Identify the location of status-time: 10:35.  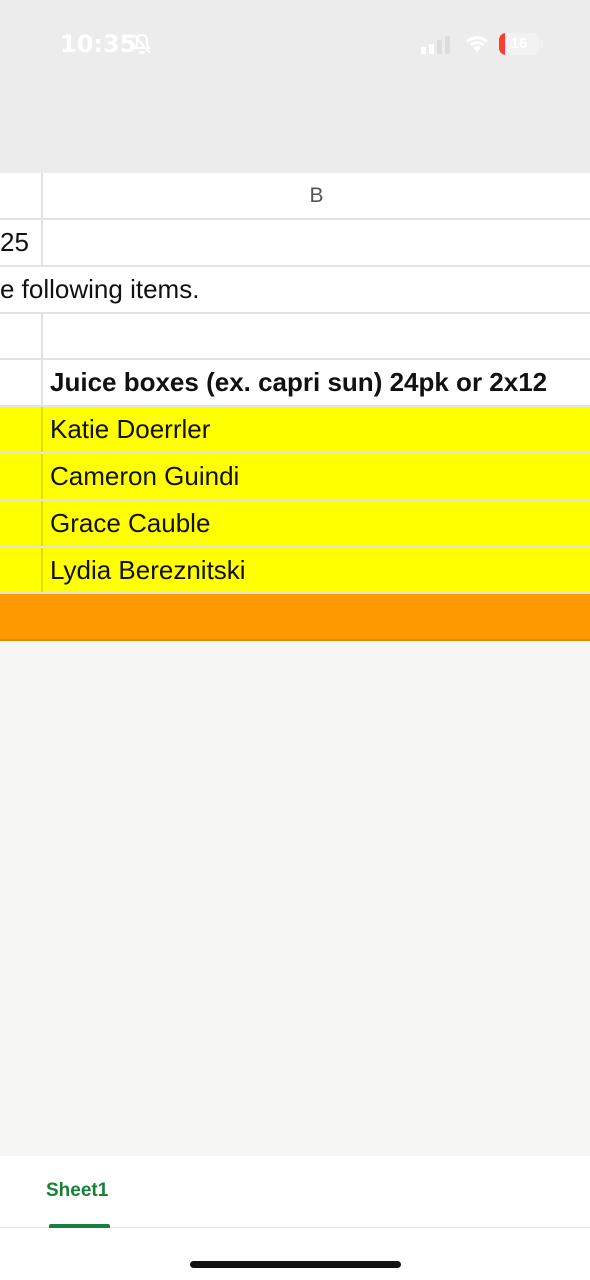
(98, 44).